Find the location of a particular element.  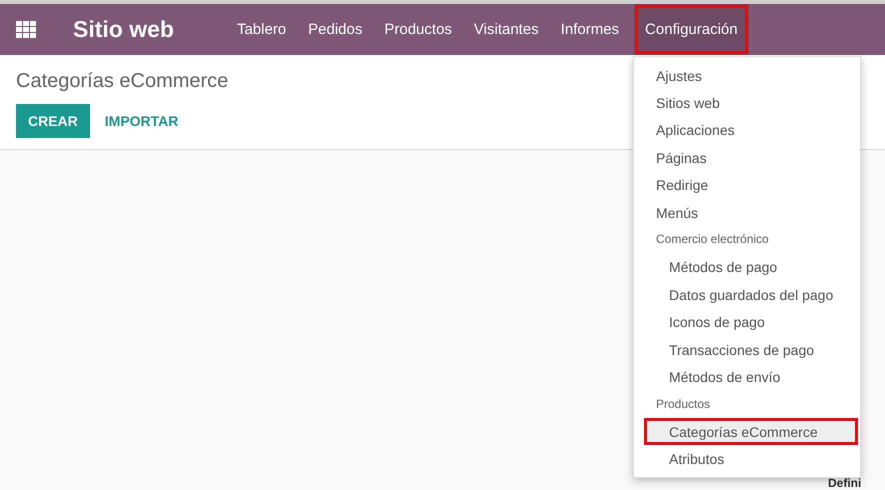

menu-item: Menús is located at coordinates (747, 212).